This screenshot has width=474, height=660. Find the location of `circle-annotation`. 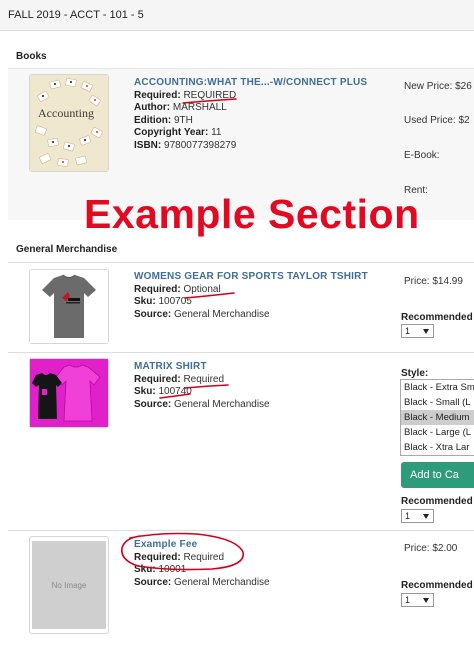

circle-annotation is located at coordinates (182, 551).